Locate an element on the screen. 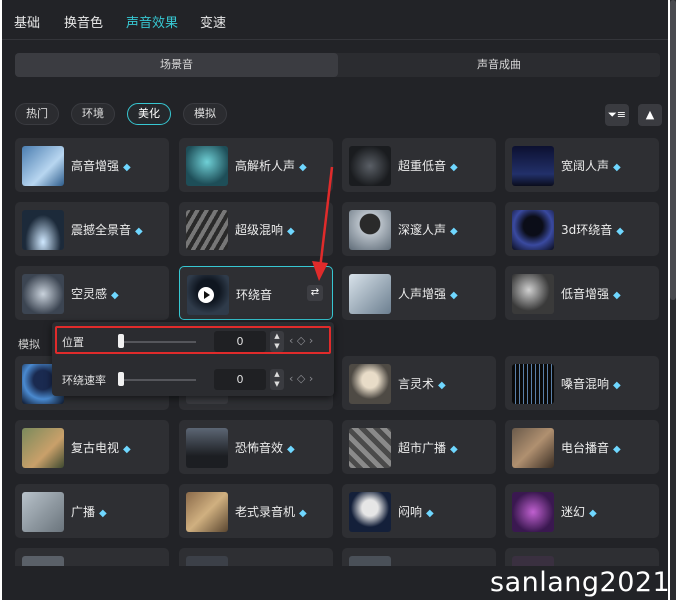  top-tabs: 基础 换音色 声音效果 变速 is located at coordinates (335, 20).